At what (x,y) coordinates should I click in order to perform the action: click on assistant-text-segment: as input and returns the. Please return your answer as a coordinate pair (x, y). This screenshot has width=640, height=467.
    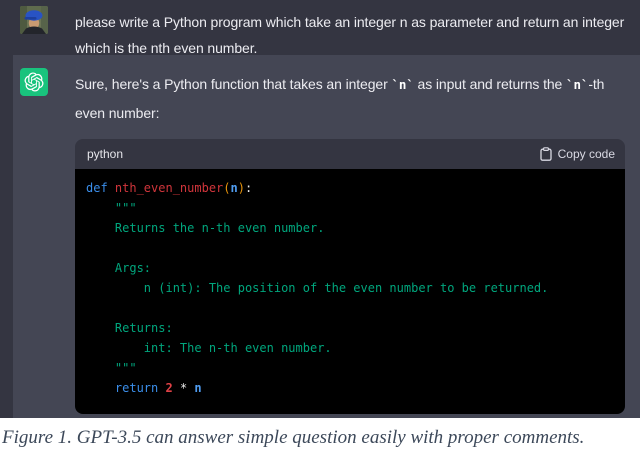
    Looking at the image, I should click on (490, 84).